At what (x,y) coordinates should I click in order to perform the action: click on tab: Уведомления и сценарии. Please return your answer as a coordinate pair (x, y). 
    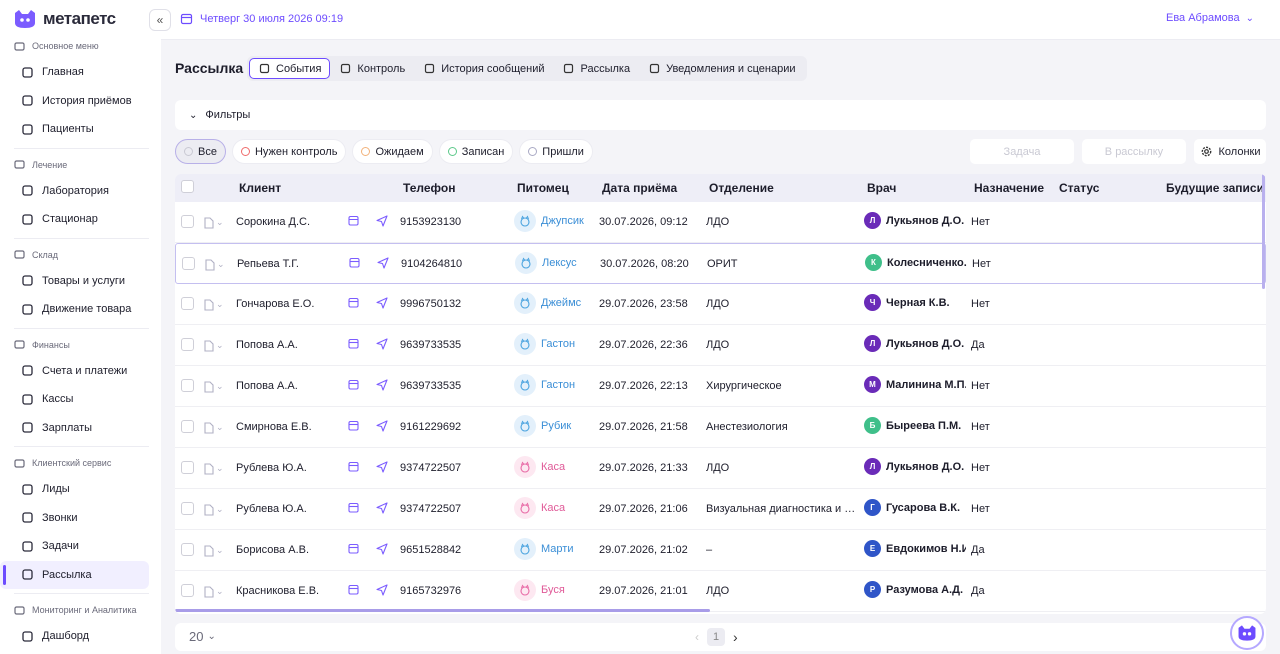
    Looking at the image, I should click on (721, 68).